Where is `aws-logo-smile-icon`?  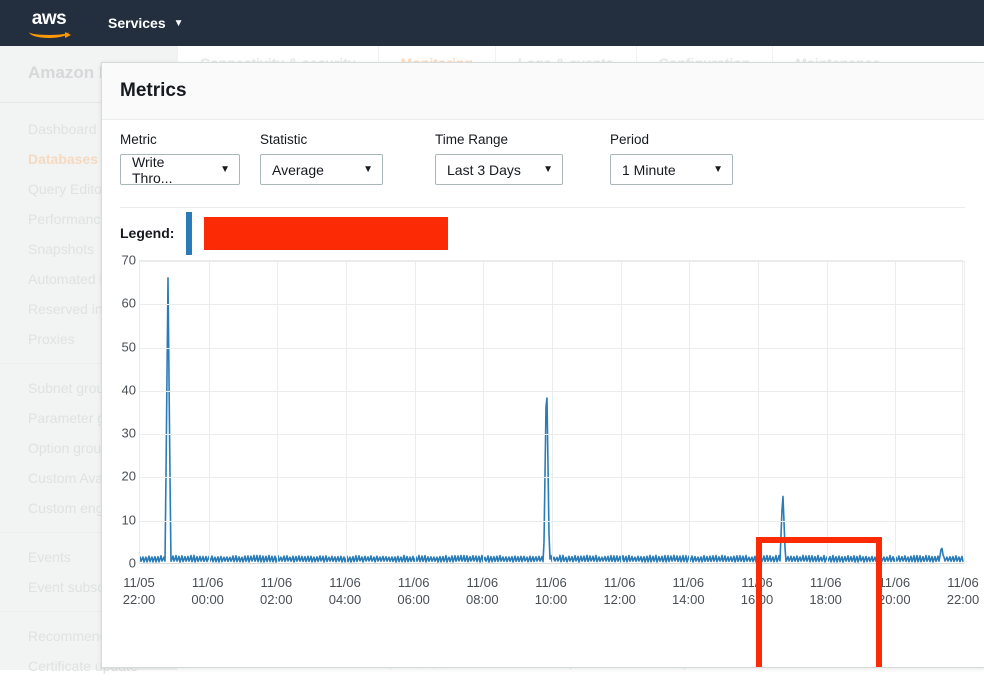
aws-logo-smile-icon is located at coordinates (50, 32).